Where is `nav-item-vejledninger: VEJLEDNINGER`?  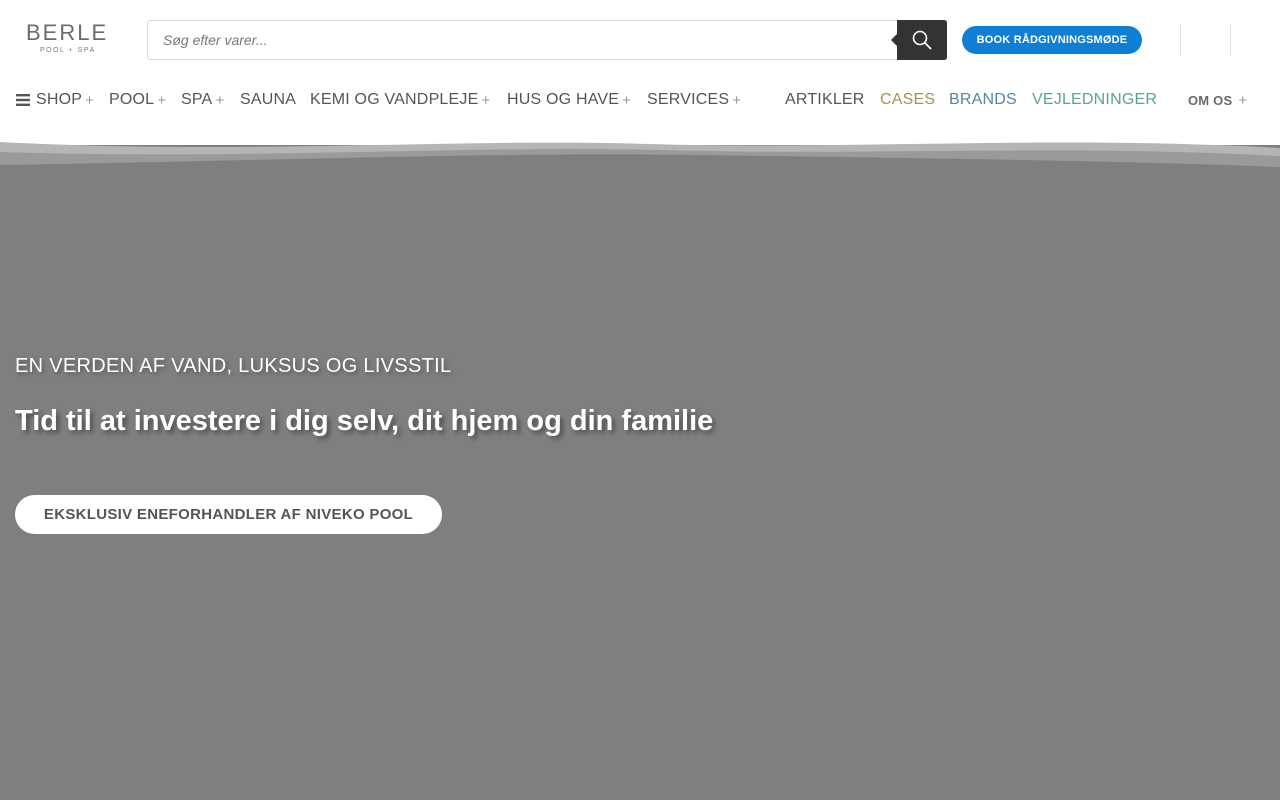
nav-item-vejledninger: VEJLEDNINGER is located at coordinates (1094, 100).